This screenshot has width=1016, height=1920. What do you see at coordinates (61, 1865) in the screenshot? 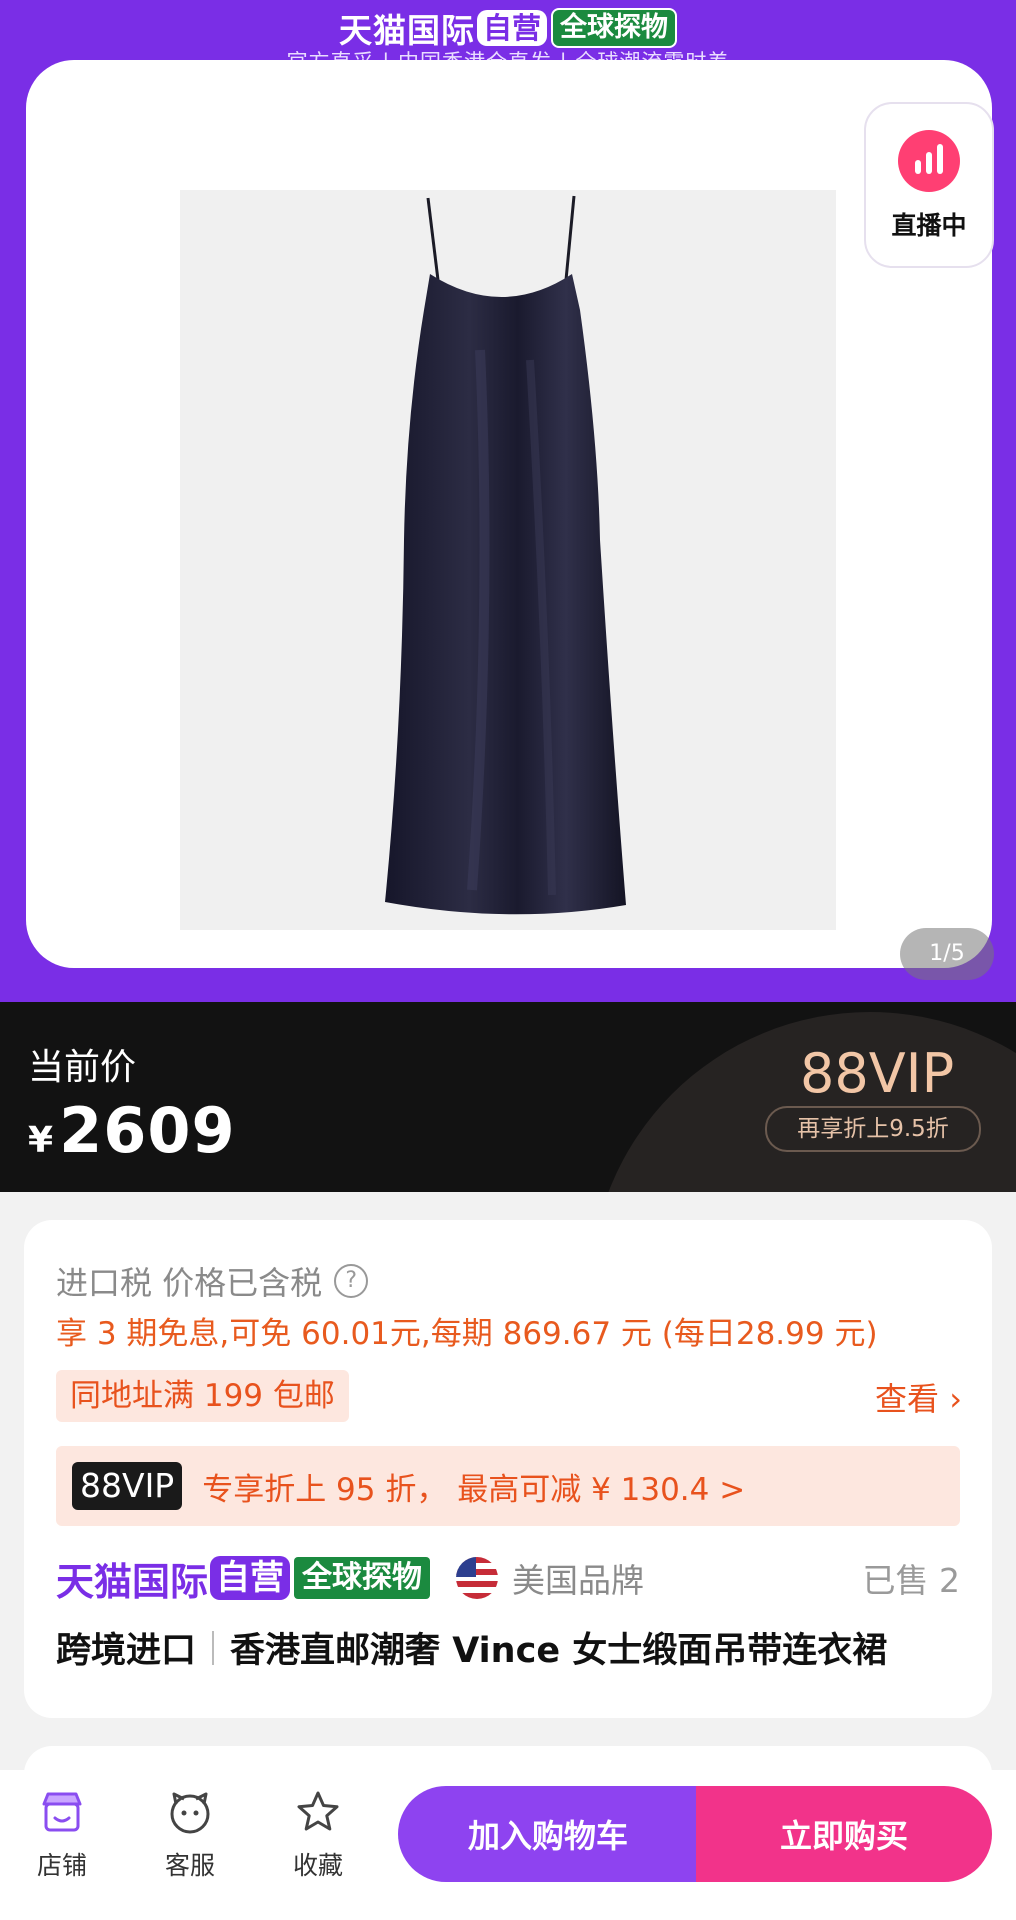
I see `store-label: 店铺` at bounding box center [61, 1865].